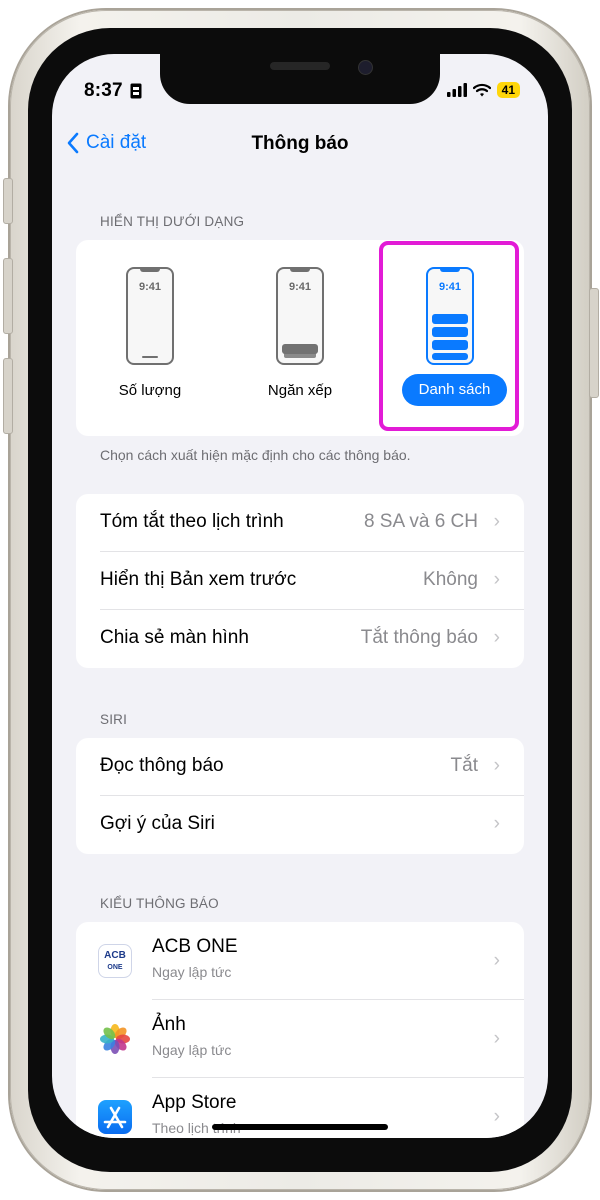 The image size is (600, 1200). What do you see at coordinates (365, 67) in the screenshot?
I see `front-camera` at bounding box center [365, 67].